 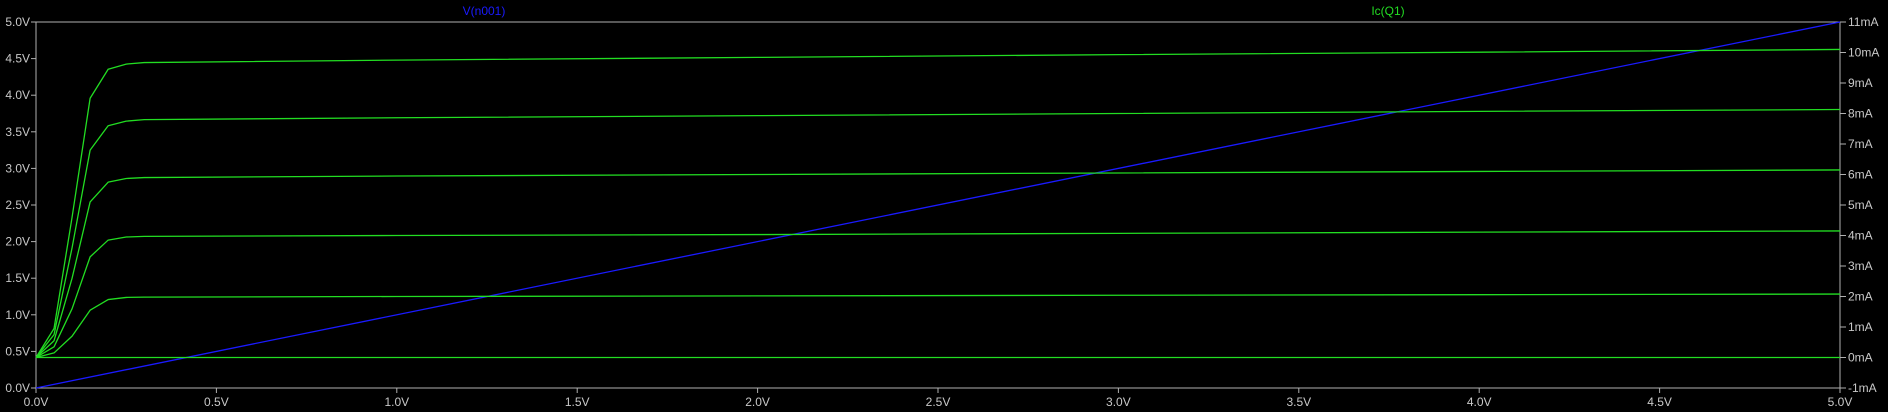 What do you see at coordinates (17, 278) in the screenshot?
I see `y-left-tick-label: 1.5V` at bounding box center [17, 278].